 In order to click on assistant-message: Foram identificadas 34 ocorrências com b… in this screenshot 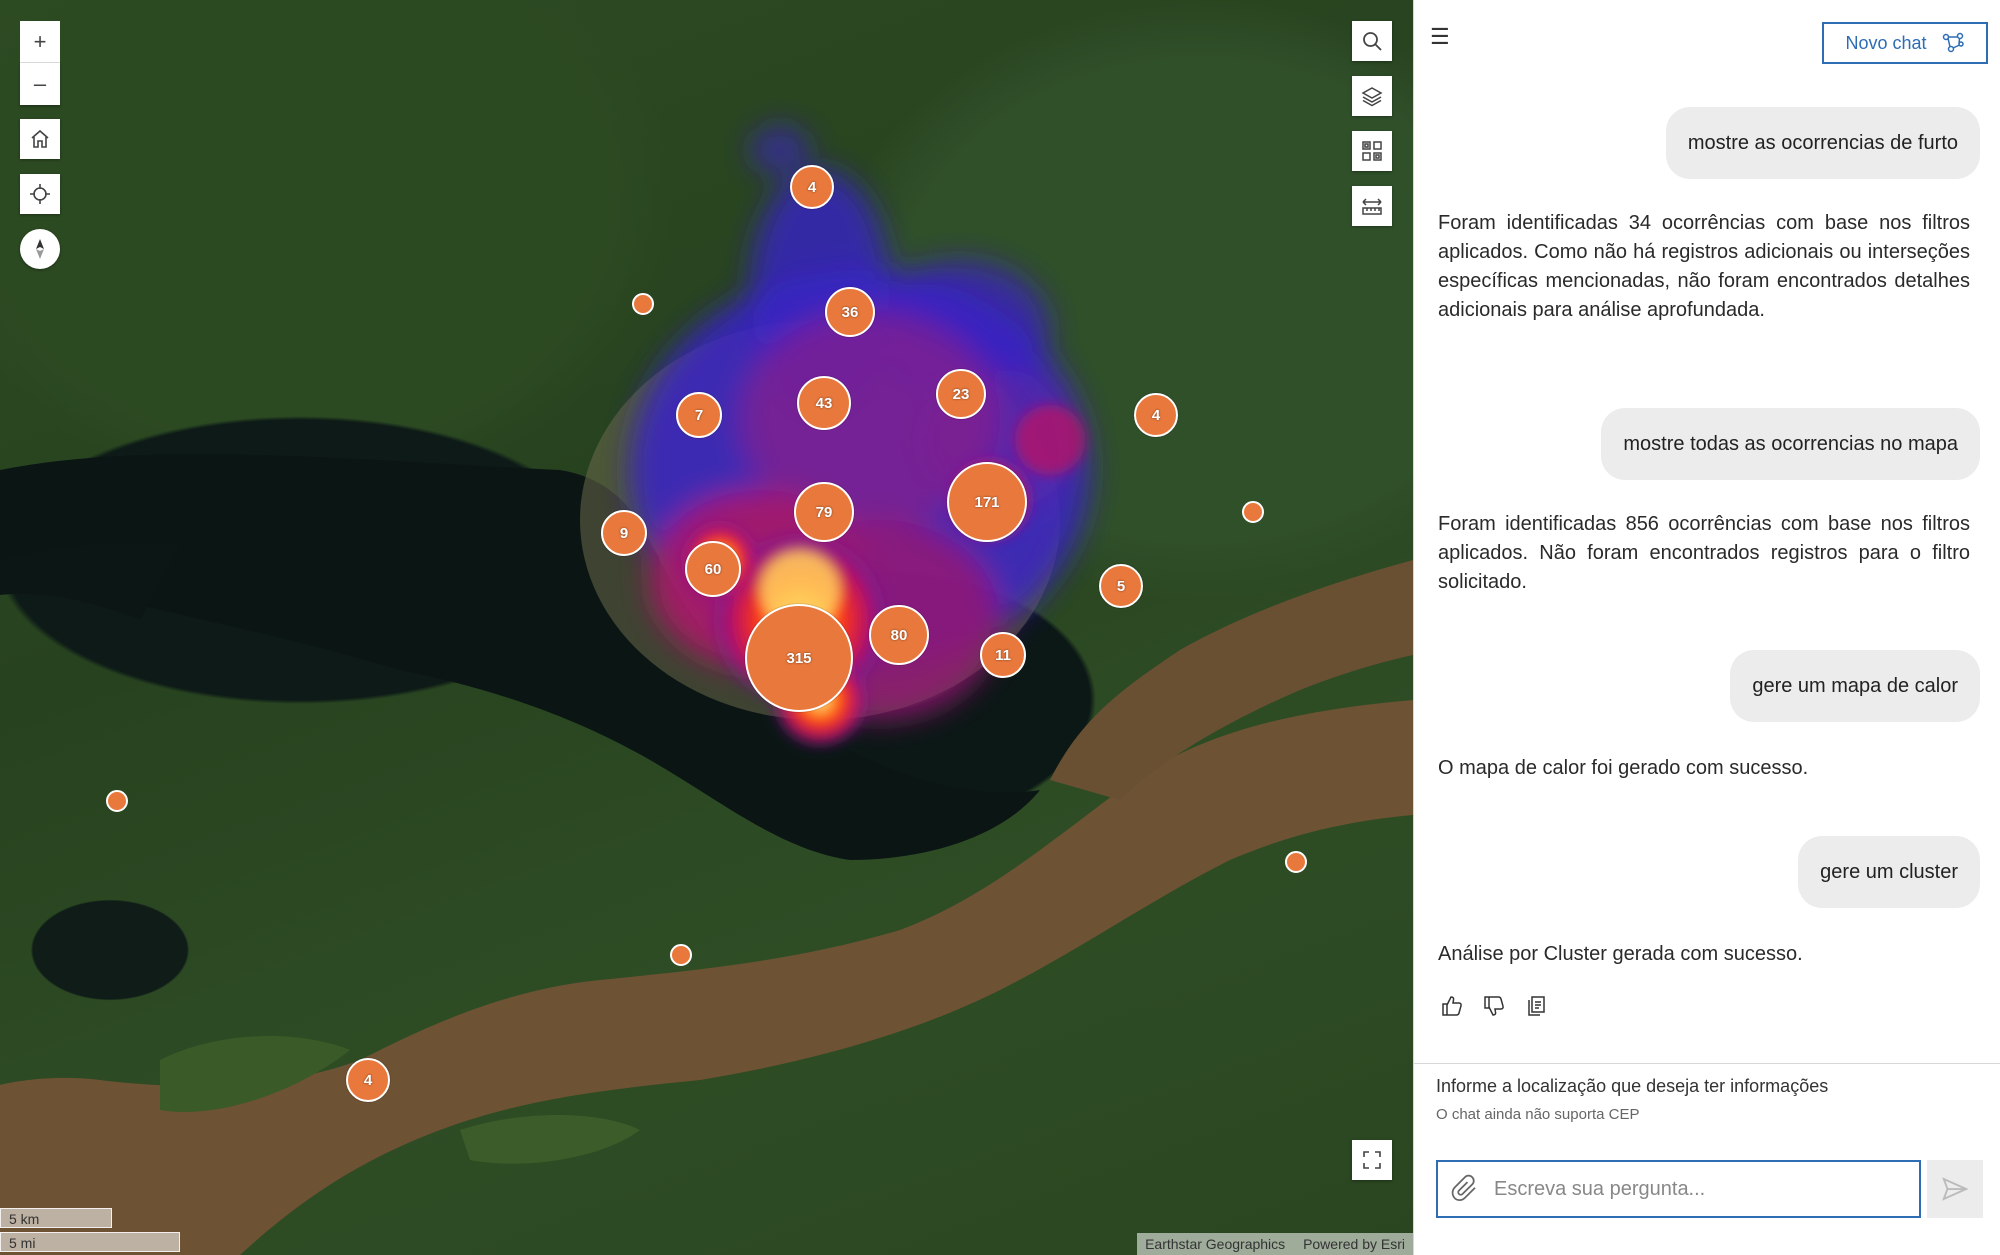, I will do `click(1704, 266)`.